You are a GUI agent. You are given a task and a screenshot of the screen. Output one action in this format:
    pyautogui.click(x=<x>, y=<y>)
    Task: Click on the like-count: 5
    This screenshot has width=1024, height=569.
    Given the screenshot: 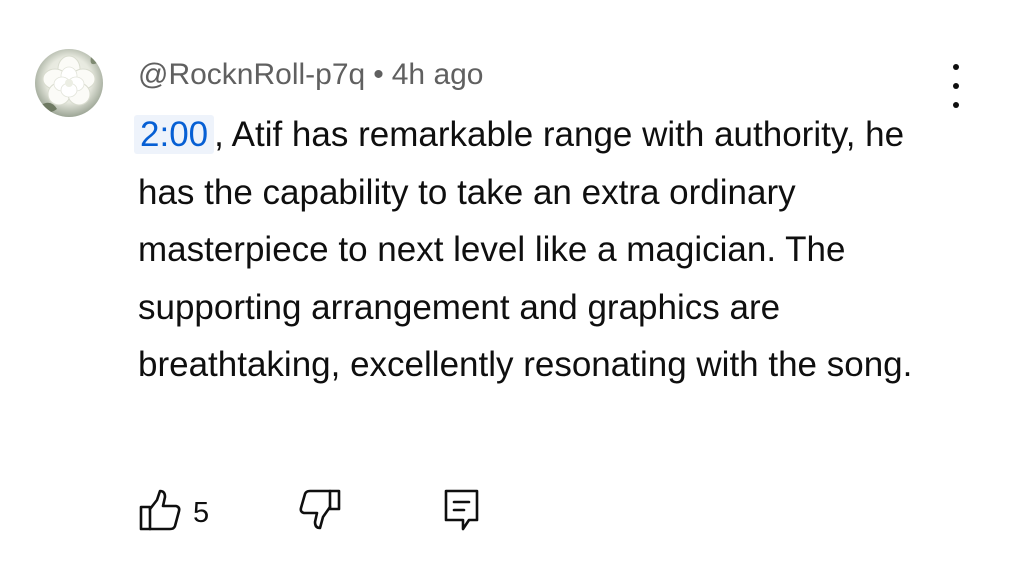 What is the action you would take?
    pyautogui.click(x=201, y=513)
    